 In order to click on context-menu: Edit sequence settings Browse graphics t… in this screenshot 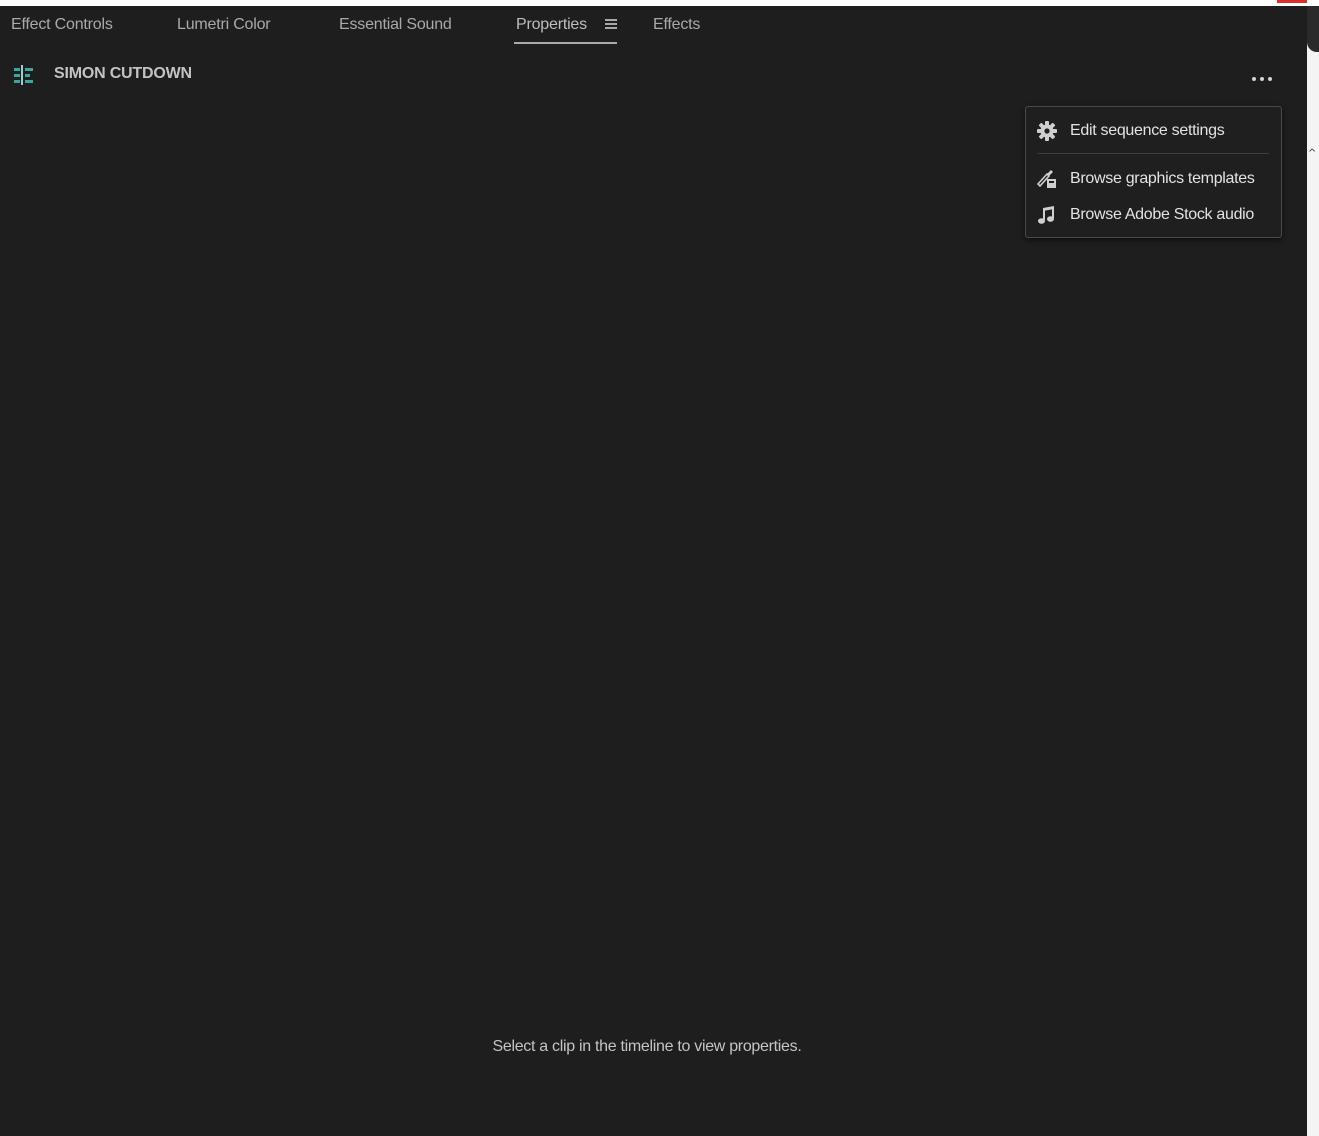, I will do `click(1153, 172)`.